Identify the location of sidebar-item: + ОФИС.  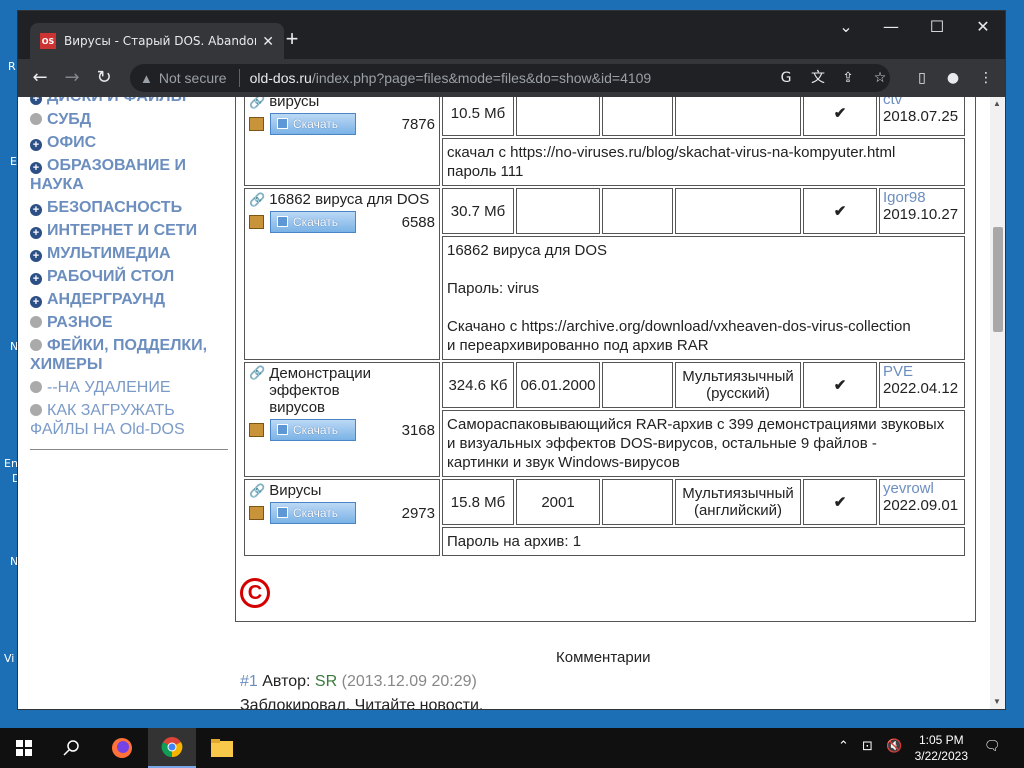
(130, 142).